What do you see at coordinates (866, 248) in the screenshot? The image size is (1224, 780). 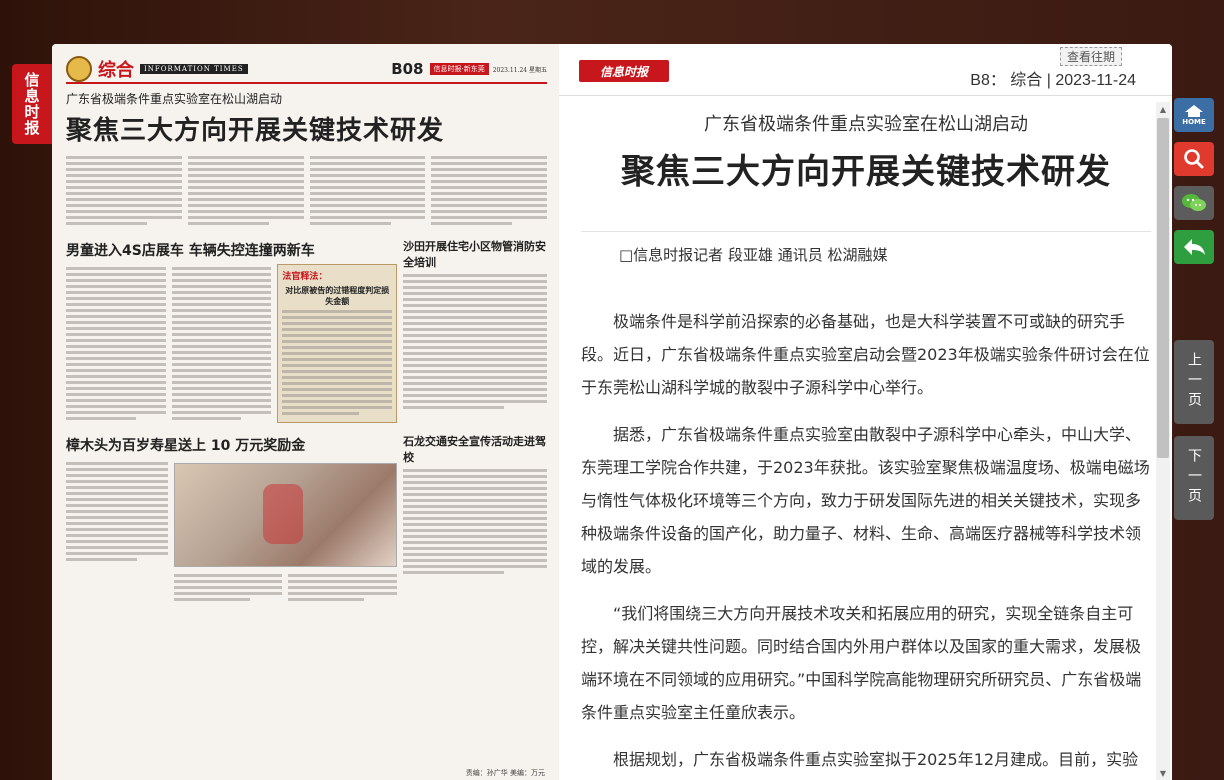 I see `article-byline: □信息时报记者 段亚雄 通讯员 松湖融媒` at bounding box center [866, 248].